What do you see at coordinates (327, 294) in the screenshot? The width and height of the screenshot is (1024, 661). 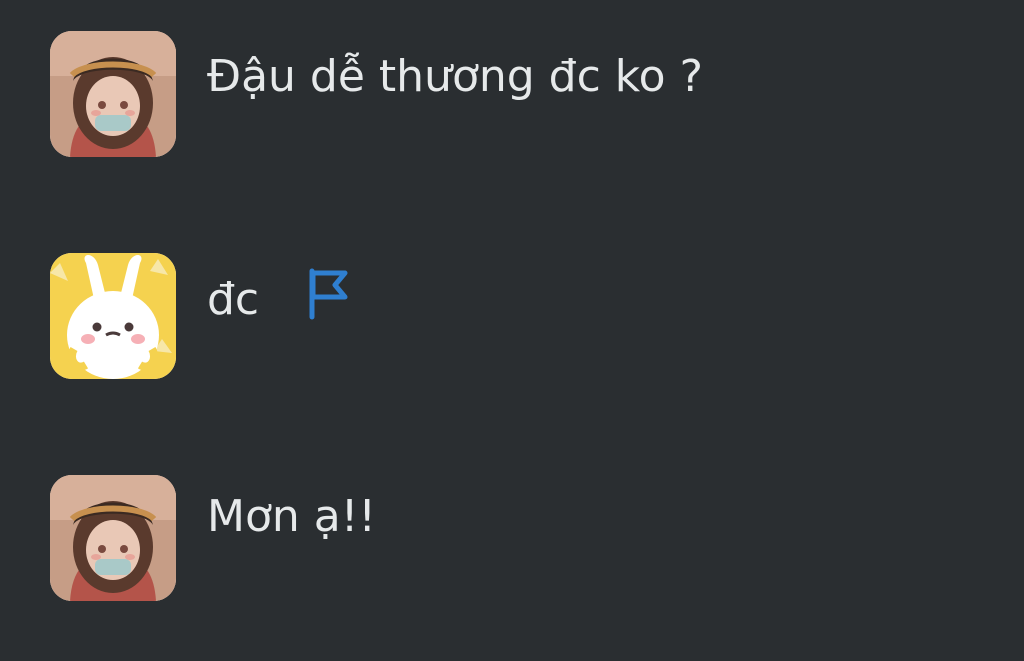 I see `flag-icon` at bounding box center [327, 294].